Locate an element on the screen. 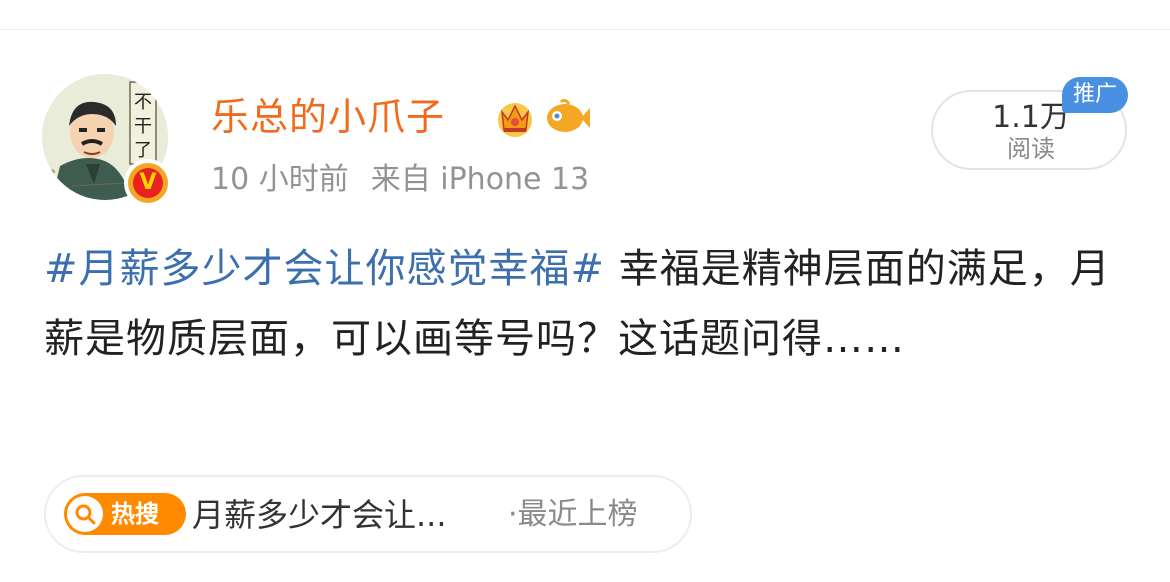 Image resolution: width=1170 pixels, height=582 pixels. svg-text: 不 is located at coordinates (143, 102).